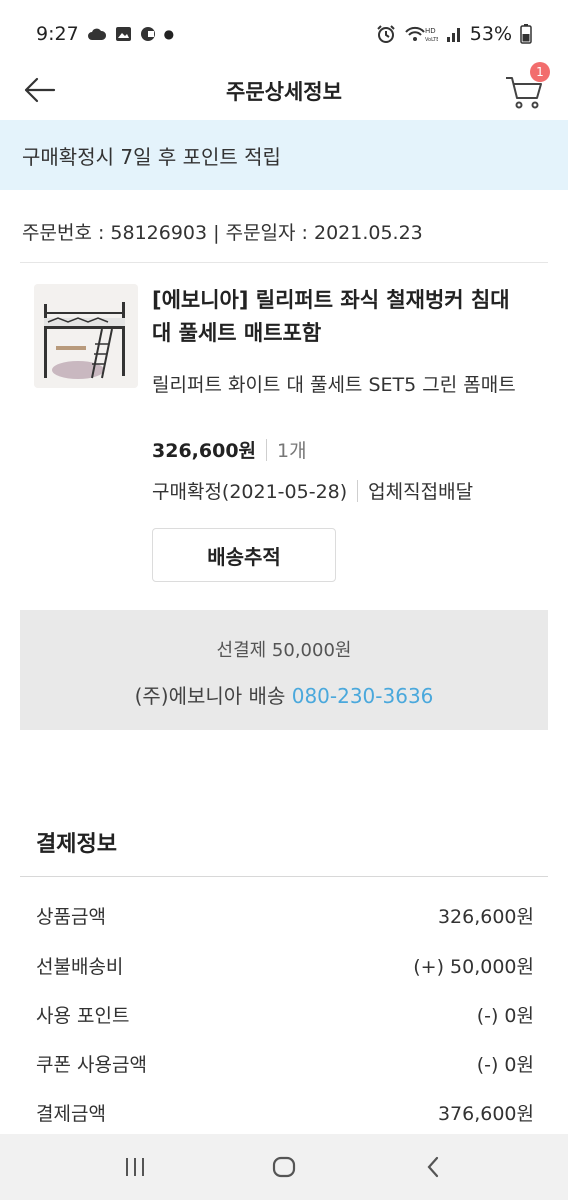  I want to click on point-notice-banner: 구매확정시 7일 후 포인트 적립, so click(284, 155).